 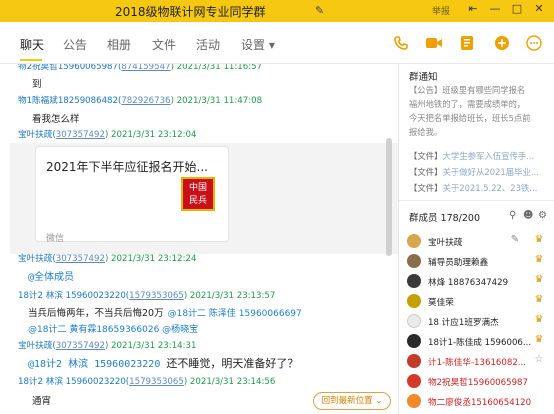 What do you see at coordinates (480, 382) in the screenshot?
I see `member-item: 物2祝昊哲15960065987` at bounding box center [480, 382].